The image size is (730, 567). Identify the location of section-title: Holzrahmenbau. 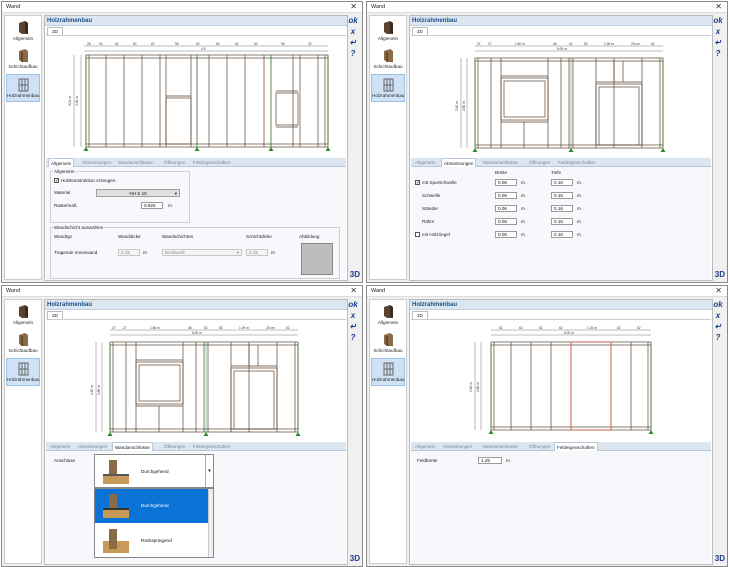
(561, 305).